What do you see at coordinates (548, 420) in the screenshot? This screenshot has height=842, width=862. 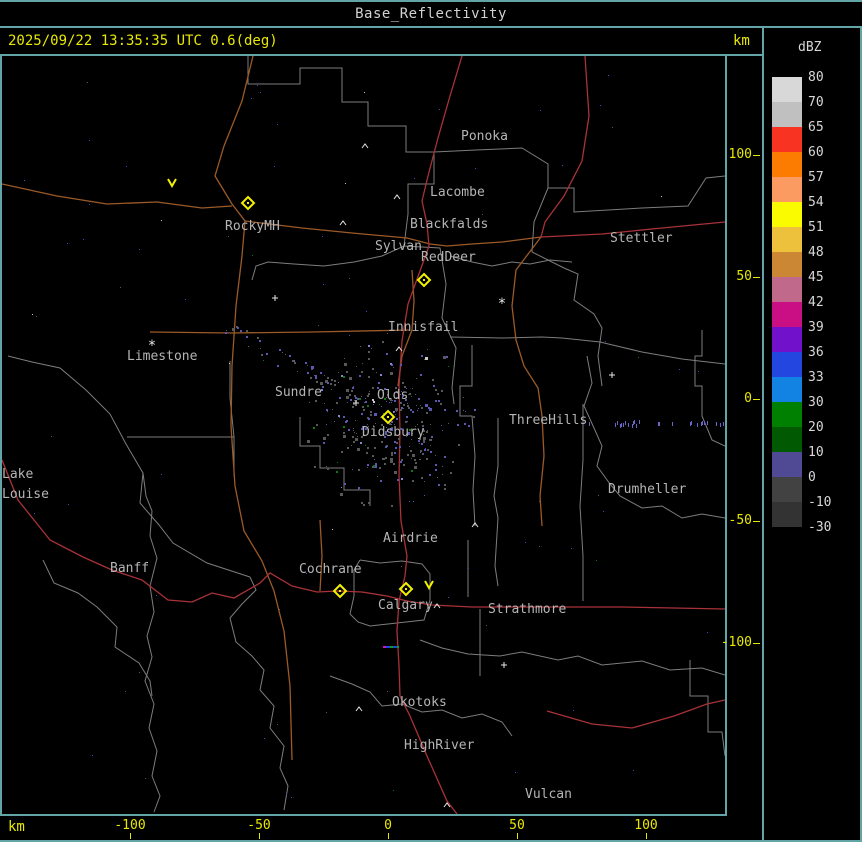 I see `city-label: ThreeHills` at bounding box center [548, 420].